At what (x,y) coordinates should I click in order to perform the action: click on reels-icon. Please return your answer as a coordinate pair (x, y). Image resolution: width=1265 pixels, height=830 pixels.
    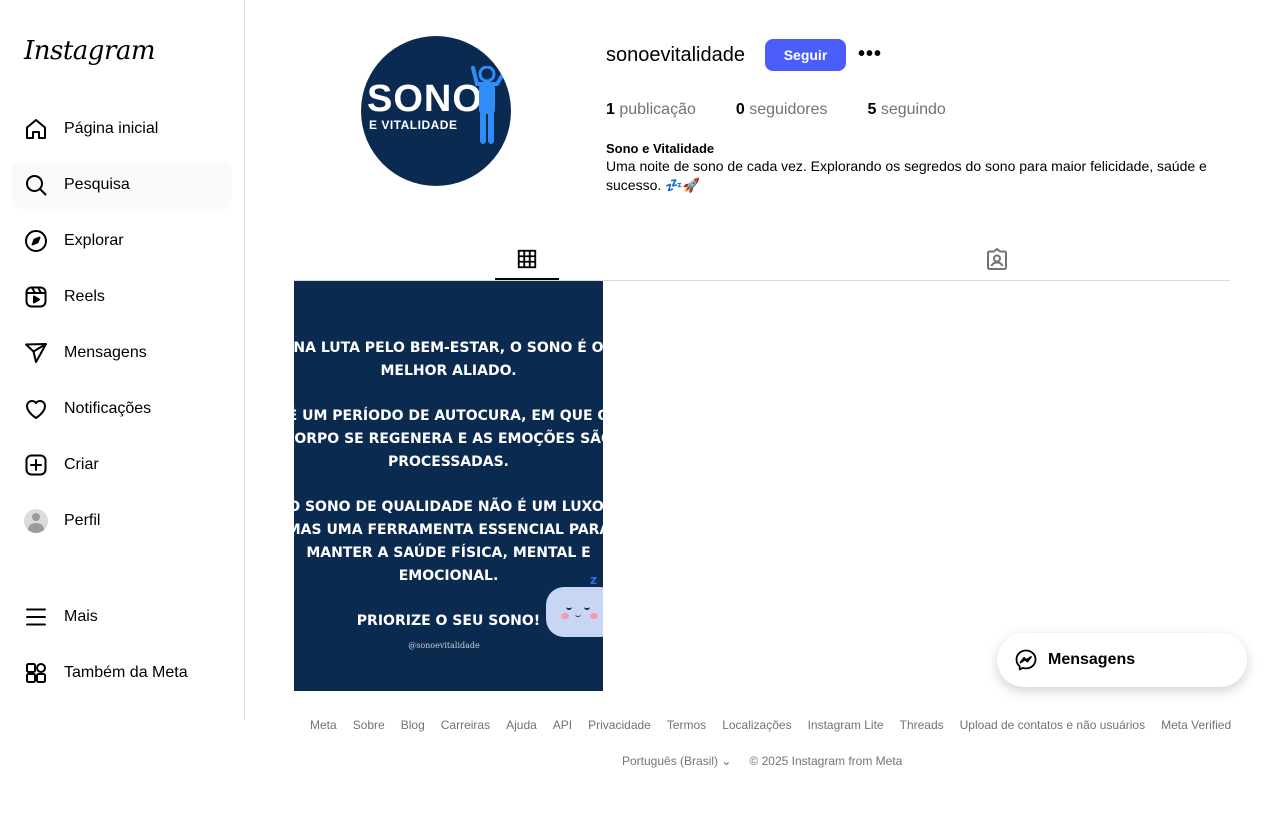
    Looking at the image, I should click on (36, 297).